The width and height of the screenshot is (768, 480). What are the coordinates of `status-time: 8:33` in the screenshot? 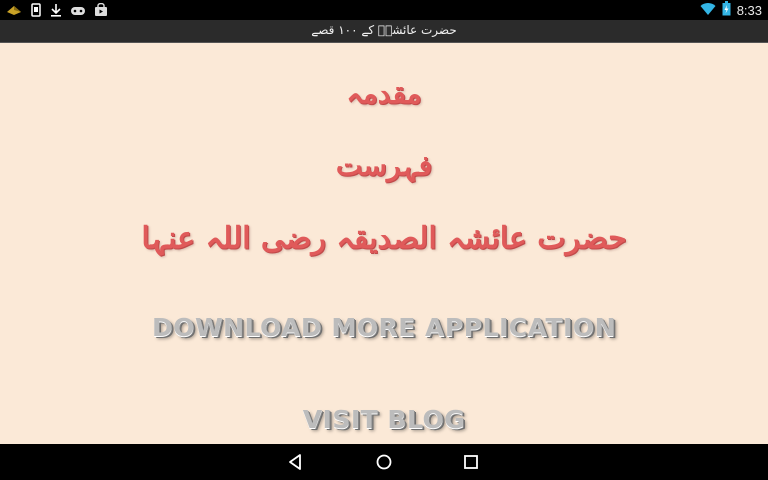 It's located at (749, 10).